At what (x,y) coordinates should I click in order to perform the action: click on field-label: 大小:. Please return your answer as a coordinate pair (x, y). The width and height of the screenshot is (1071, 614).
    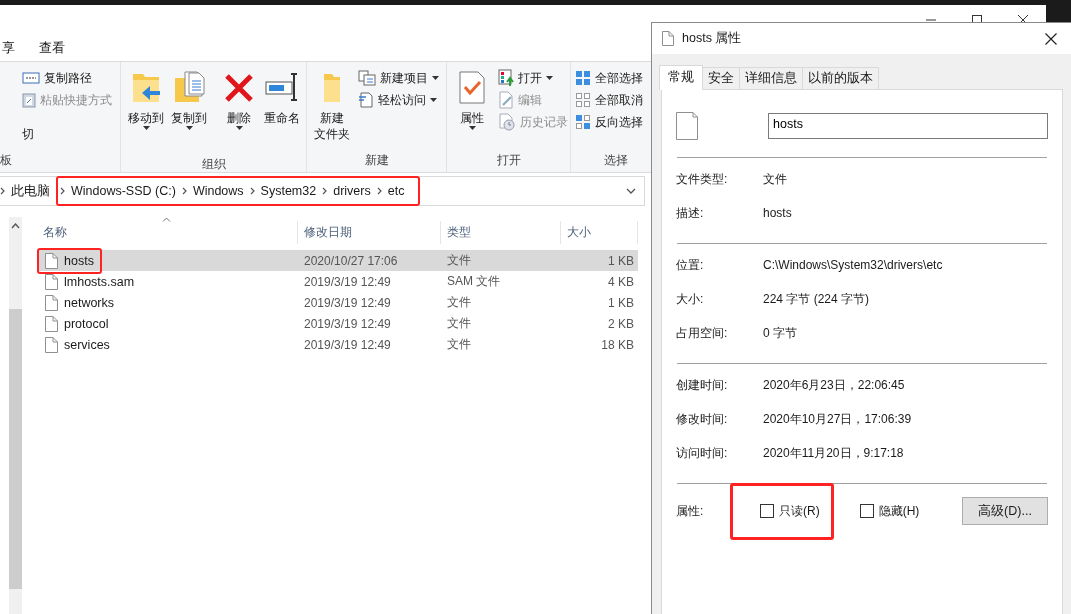
    Looking at the image, I should click on (690, 299).